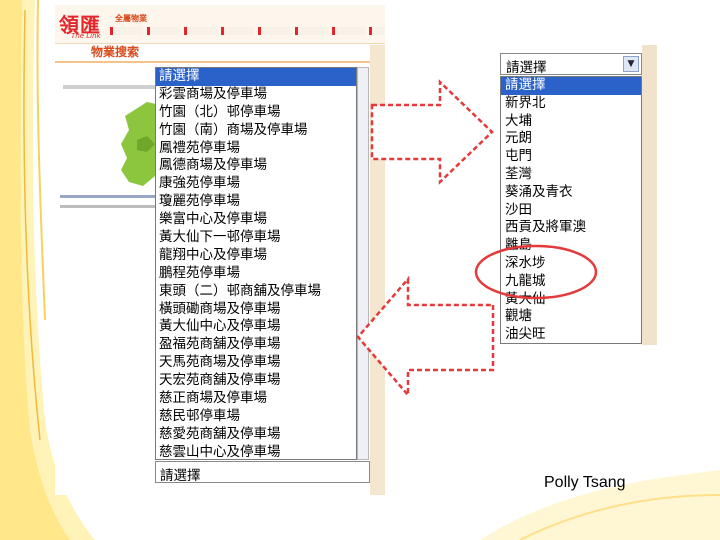 Image resolution: width=720 pixels, height=540 pixels. I want to click on author-name: Polly Tsang, so click(585, 482).